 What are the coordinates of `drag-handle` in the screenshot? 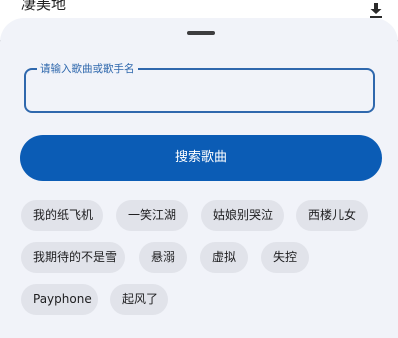 It's located at (201, 33).